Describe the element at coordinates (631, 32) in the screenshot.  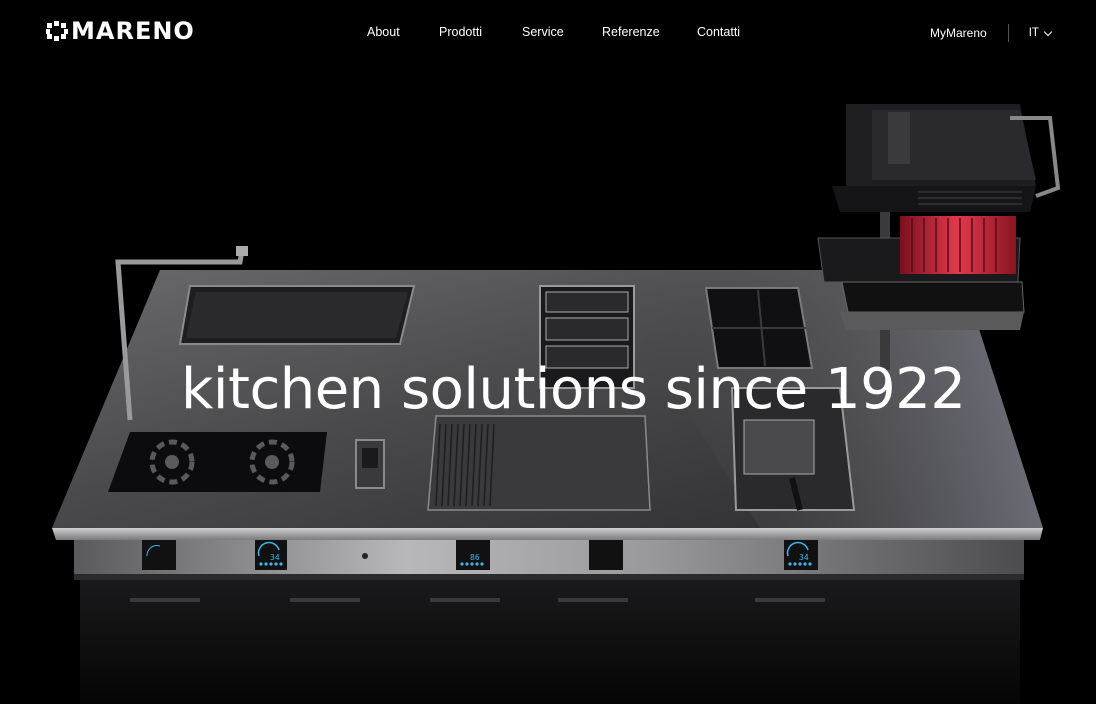
I see `nav-item-referenze: Referenze` at that location.